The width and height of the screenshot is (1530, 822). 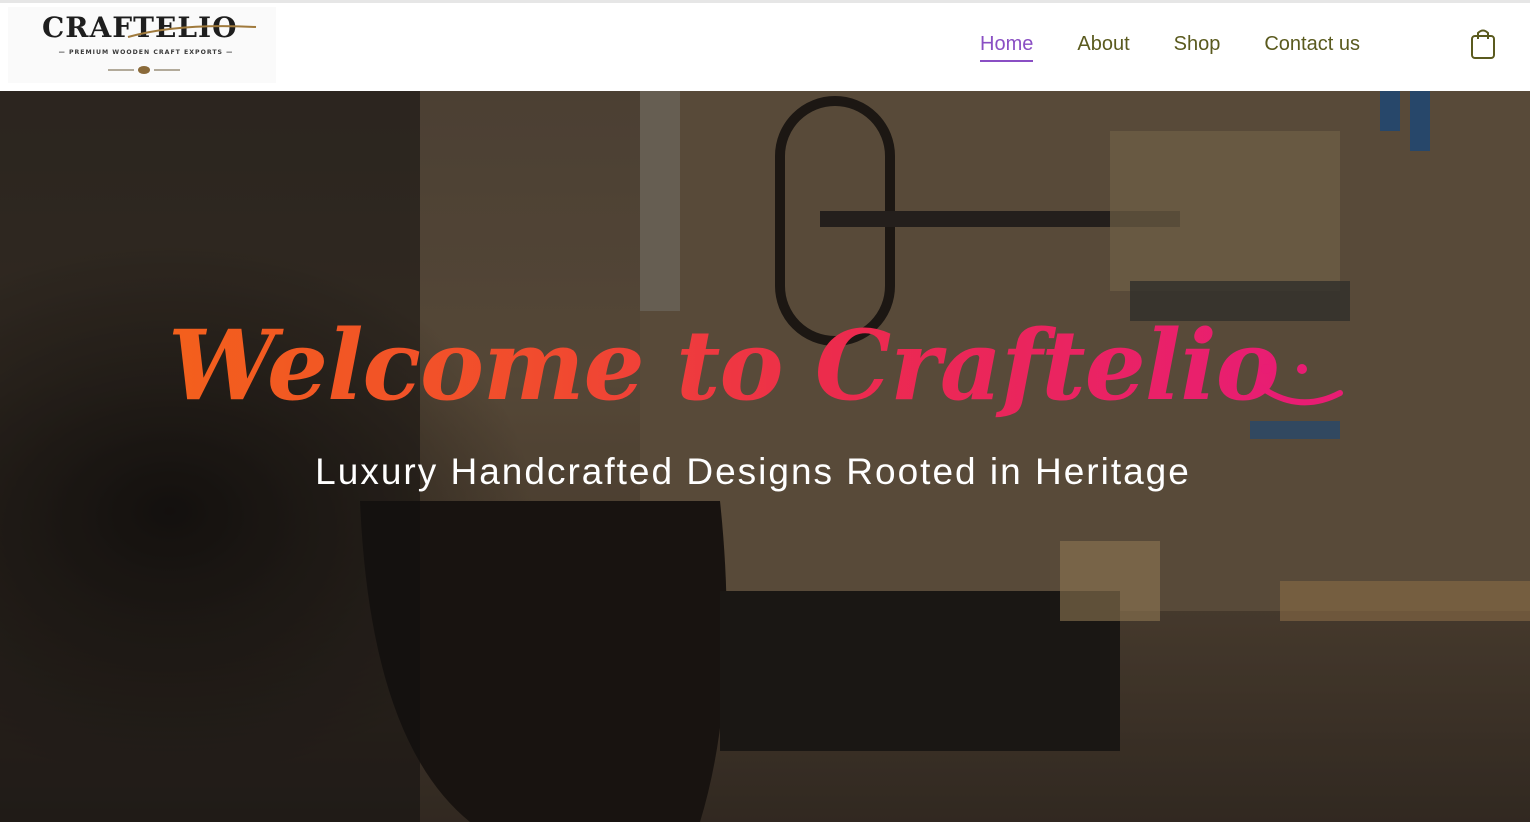 What do you see at coordinates (1312, 47) in the screenshot?
I see `nav-contact: Contact us` at bounding box center [1312, 47].